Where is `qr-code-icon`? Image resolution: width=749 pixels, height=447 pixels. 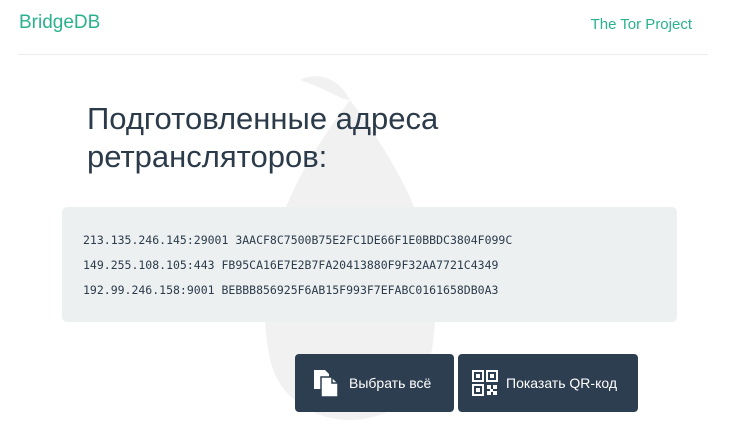 qr-code-icon is located at coordinates (485, 383).